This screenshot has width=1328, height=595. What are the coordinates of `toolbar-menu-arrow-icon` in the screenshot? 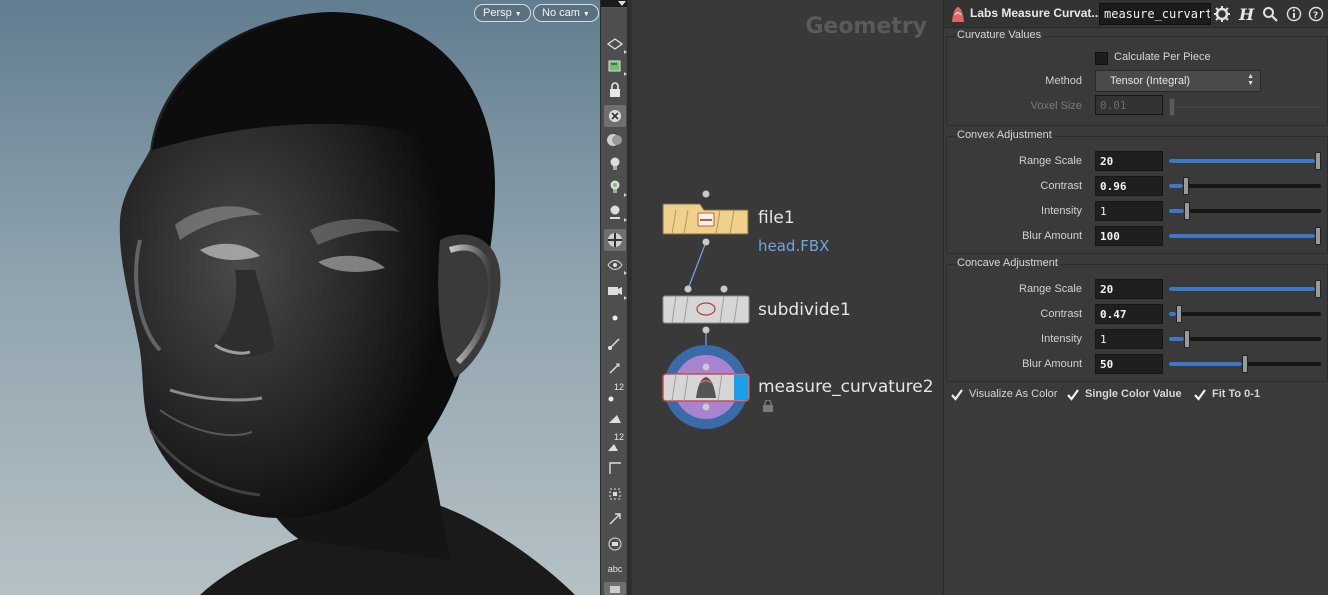 It's located at (622, 4).